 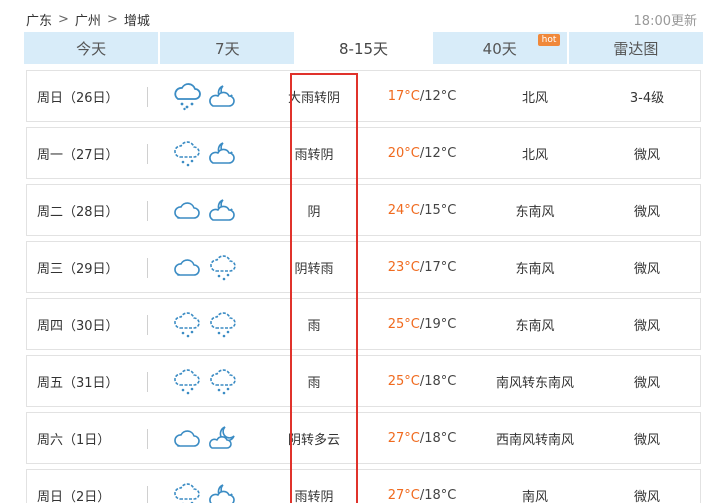 What do you see at coordinates (78, 383) in the screenshot?
I see `forecast-date: 周五（31日）` at bounding box center [78, 383].